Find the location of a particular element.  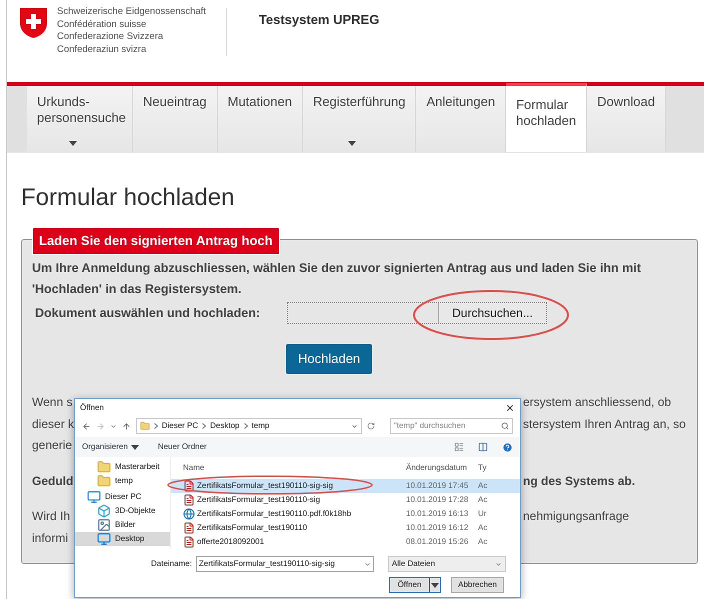

nav-pane-item: temp is located at coordinates (122, 481).